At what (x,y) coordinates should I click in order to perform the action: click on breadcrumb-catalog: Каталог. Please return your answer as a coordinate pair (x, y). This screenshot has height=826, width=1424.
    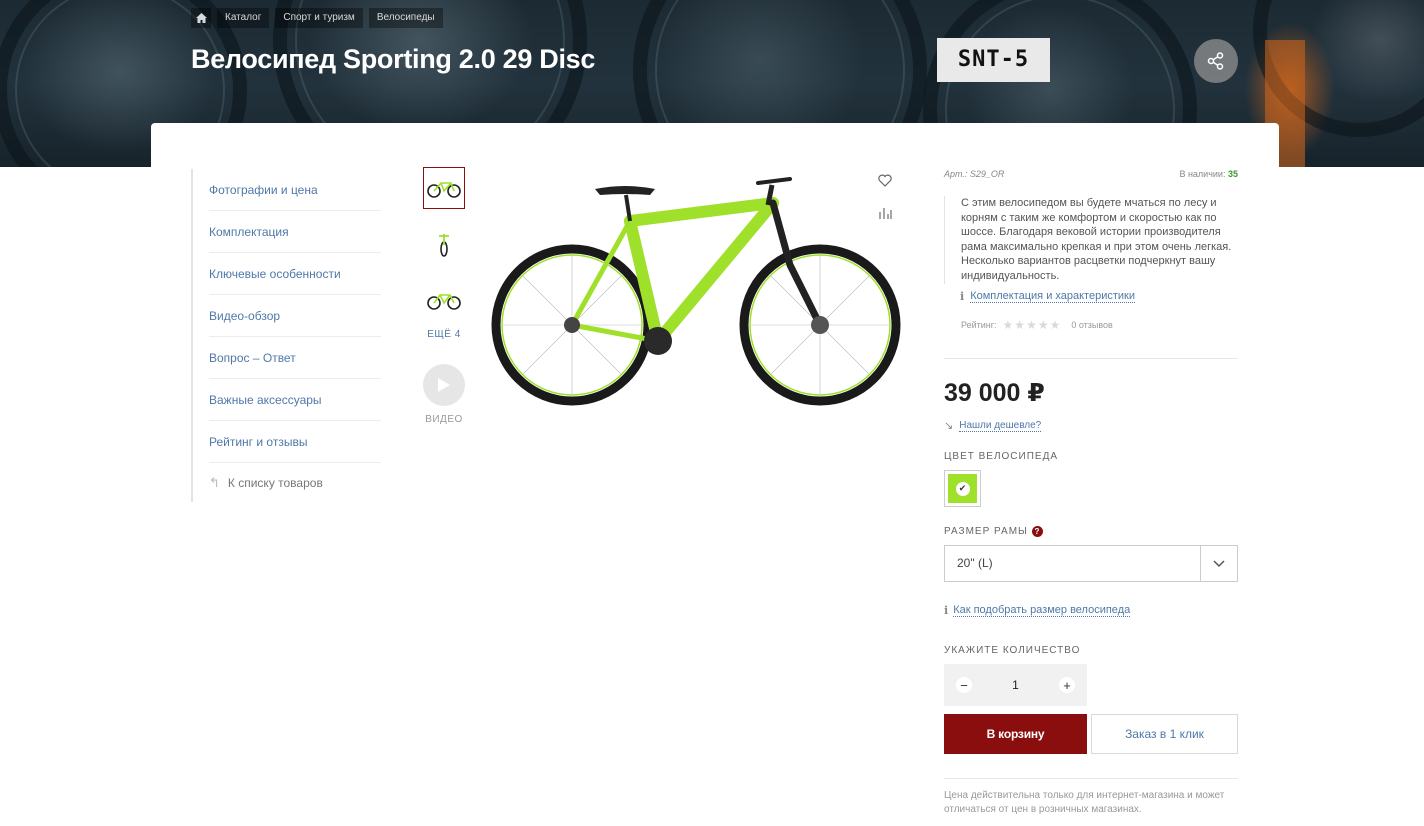
    Looking at the image, I should click on (243, 18).